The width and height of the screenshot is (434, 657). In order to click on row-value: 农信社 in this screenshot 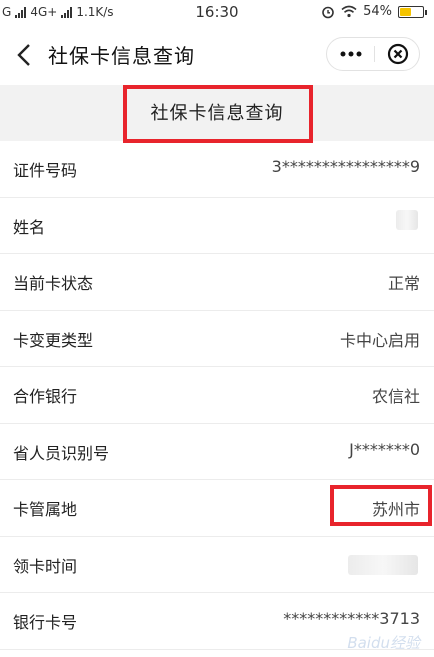, I will do `click(395, 396)`.